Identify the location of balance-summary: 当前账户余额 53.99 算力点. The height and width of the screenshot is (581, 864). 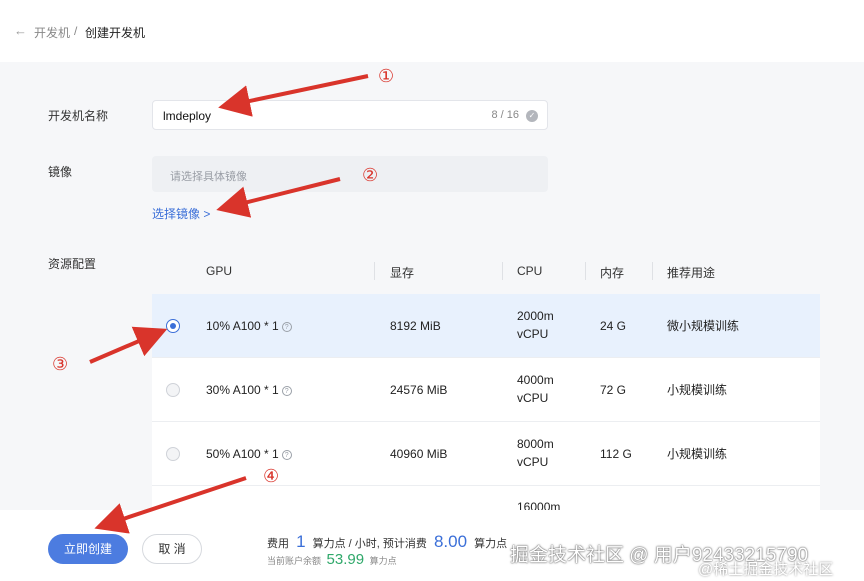
(332, 559).